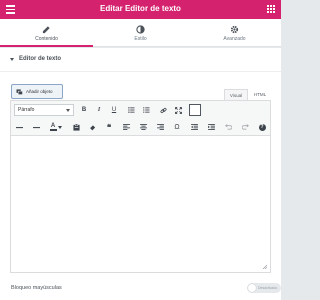  I want to click on help-icon: ?, so click(262, 127).